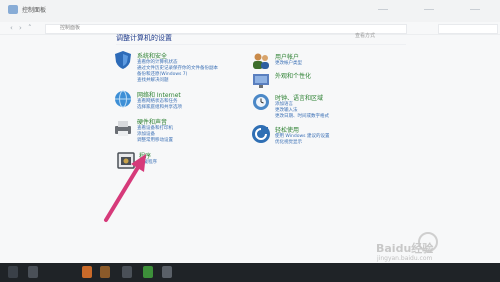  I want to click on shield-icon, so click(123, 60).